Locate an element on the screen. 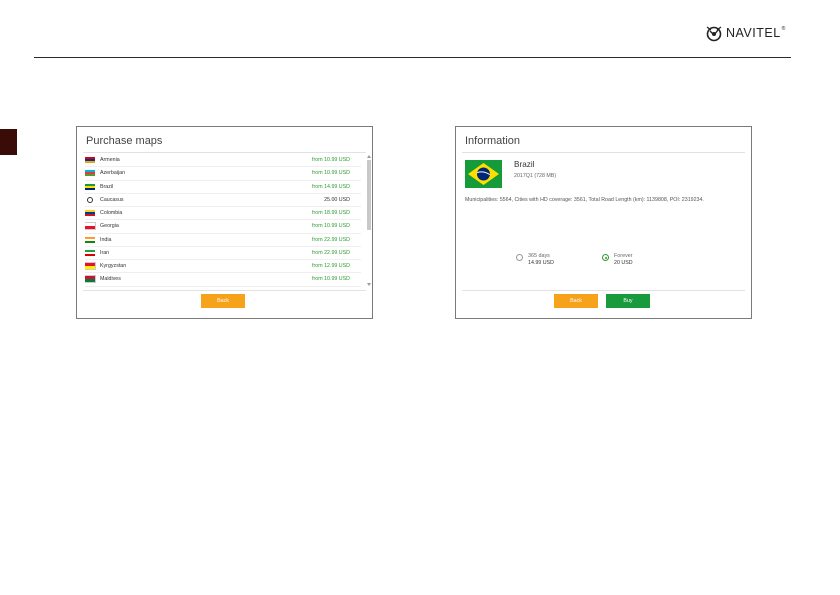  scrollbar-thumb is located at coordinates (369, 195).